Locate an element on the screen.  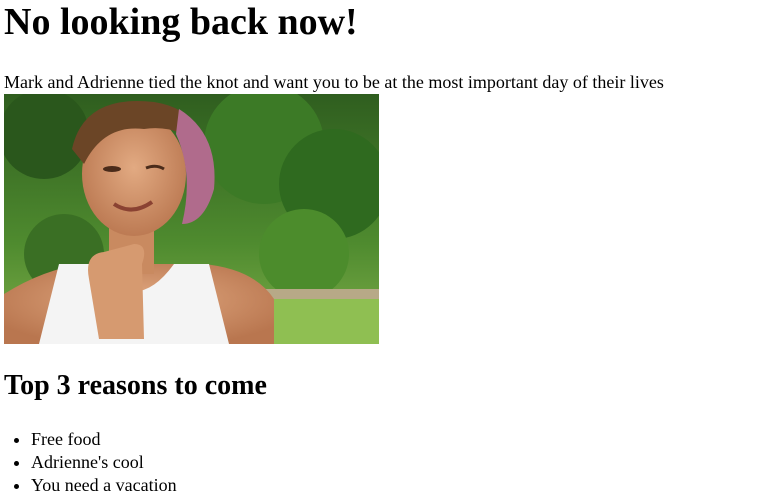
list-item: Adrienne's cool is located at coordinates (104, 462).